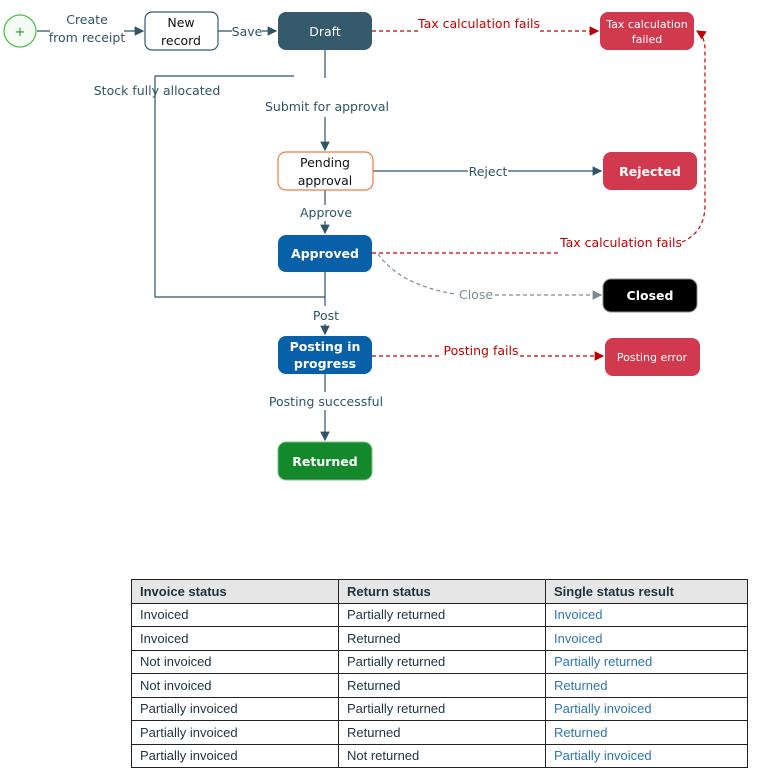 Image resolution: width=783 pixels, height=784 pixels. Describe the element at coordinates (325, 162) in the screenshot. I see `node-pending-line1: Pending` at that location.